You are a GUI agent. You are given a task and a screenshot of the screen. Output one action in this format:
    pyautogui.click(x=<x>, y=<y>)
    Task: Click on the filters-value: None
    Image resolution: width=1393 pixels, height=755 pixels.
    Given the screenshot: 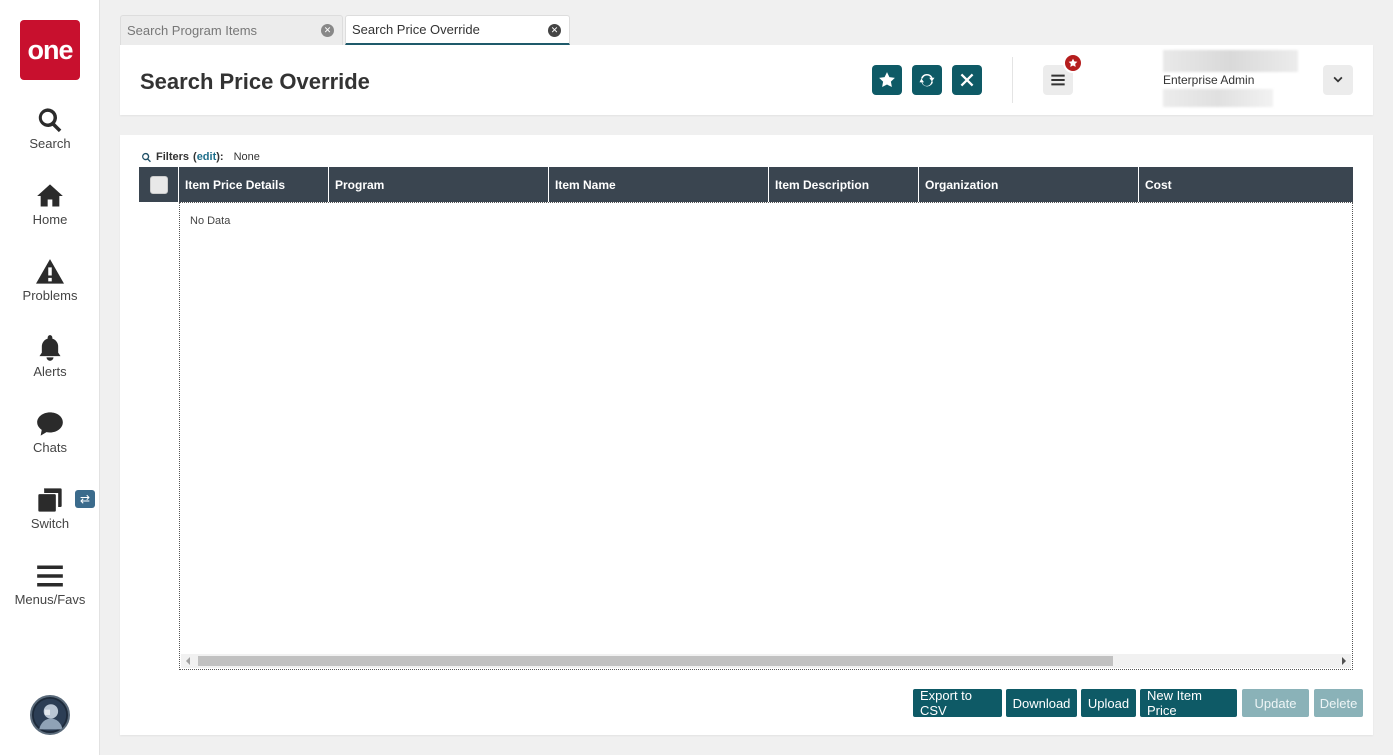 What is the action you would take?
    pyautogui.click(x=246, y=157)
    